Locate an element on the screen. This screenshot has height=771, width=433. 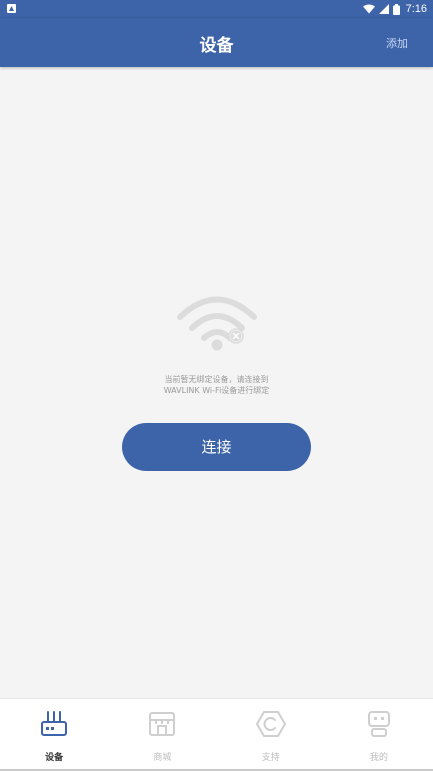
add-button: 添加 is located at coordinates (397, 43).